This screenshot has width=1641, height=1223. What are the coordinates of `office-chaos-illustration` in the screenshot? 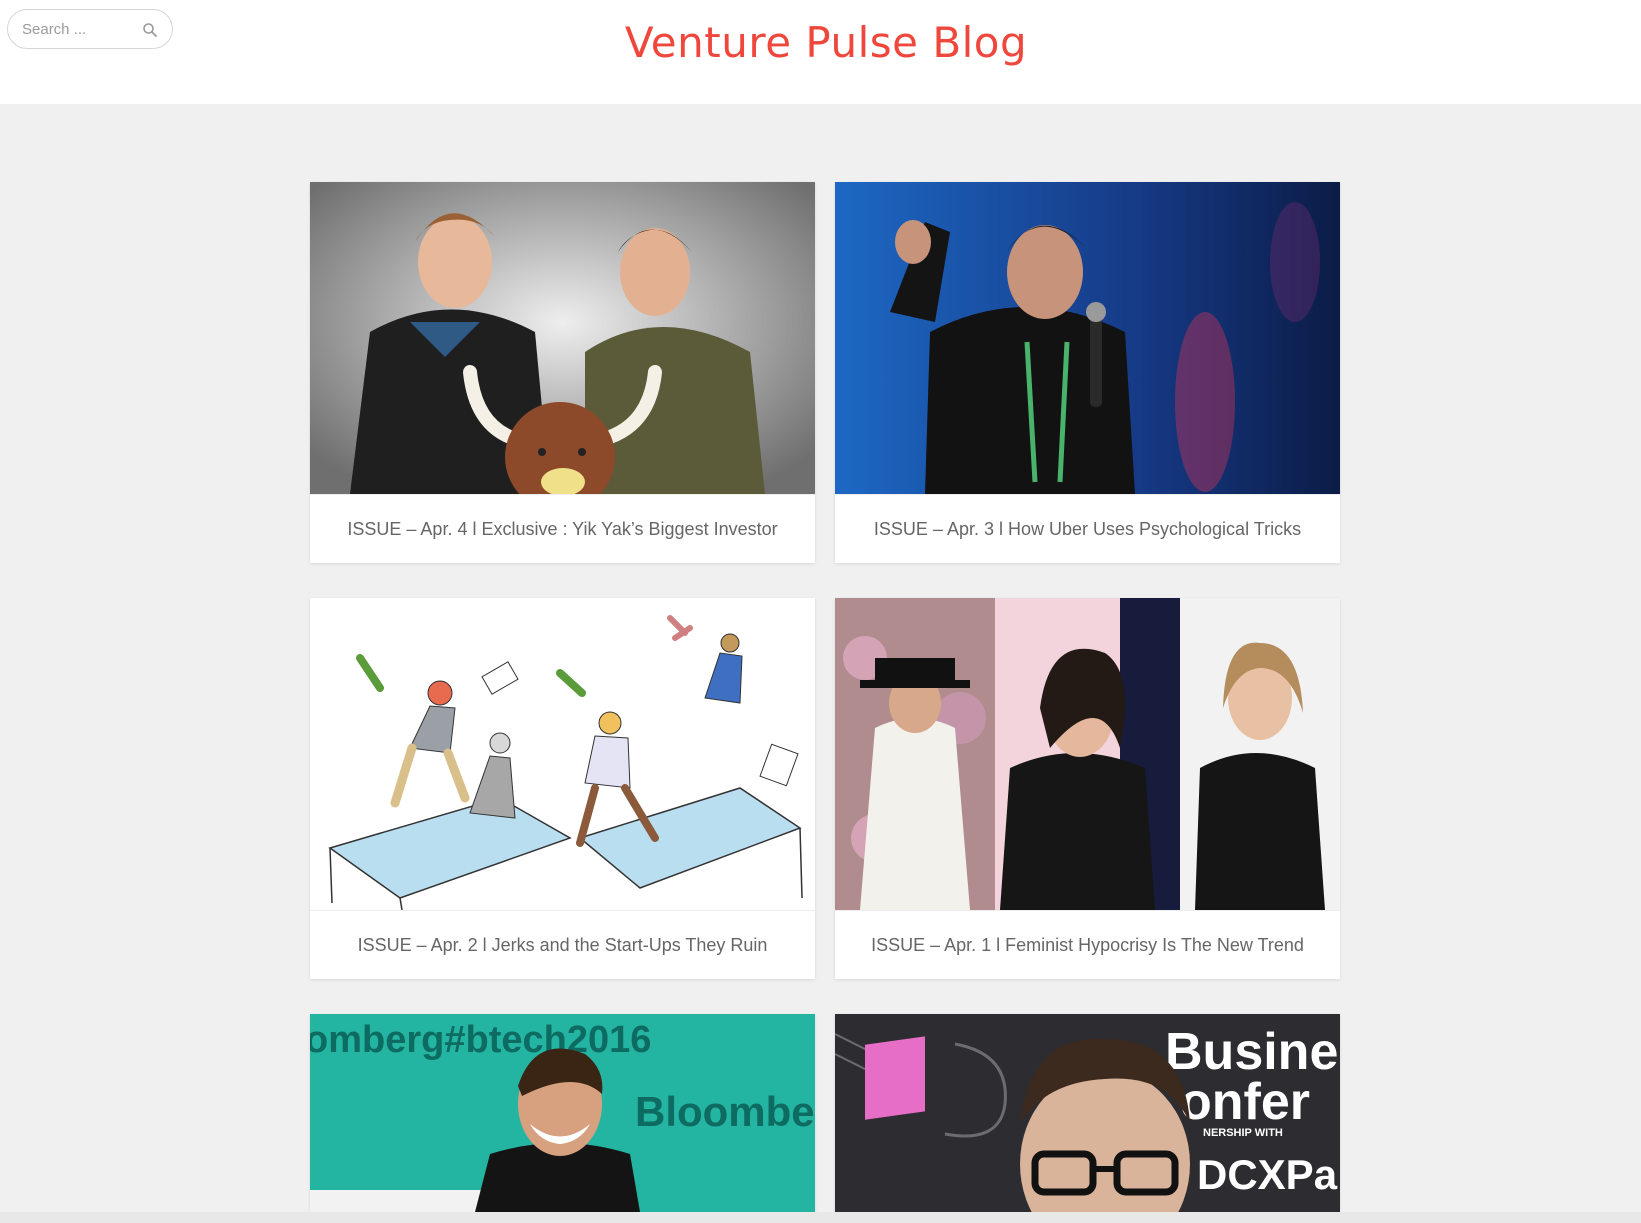 It's located at (562, 754).